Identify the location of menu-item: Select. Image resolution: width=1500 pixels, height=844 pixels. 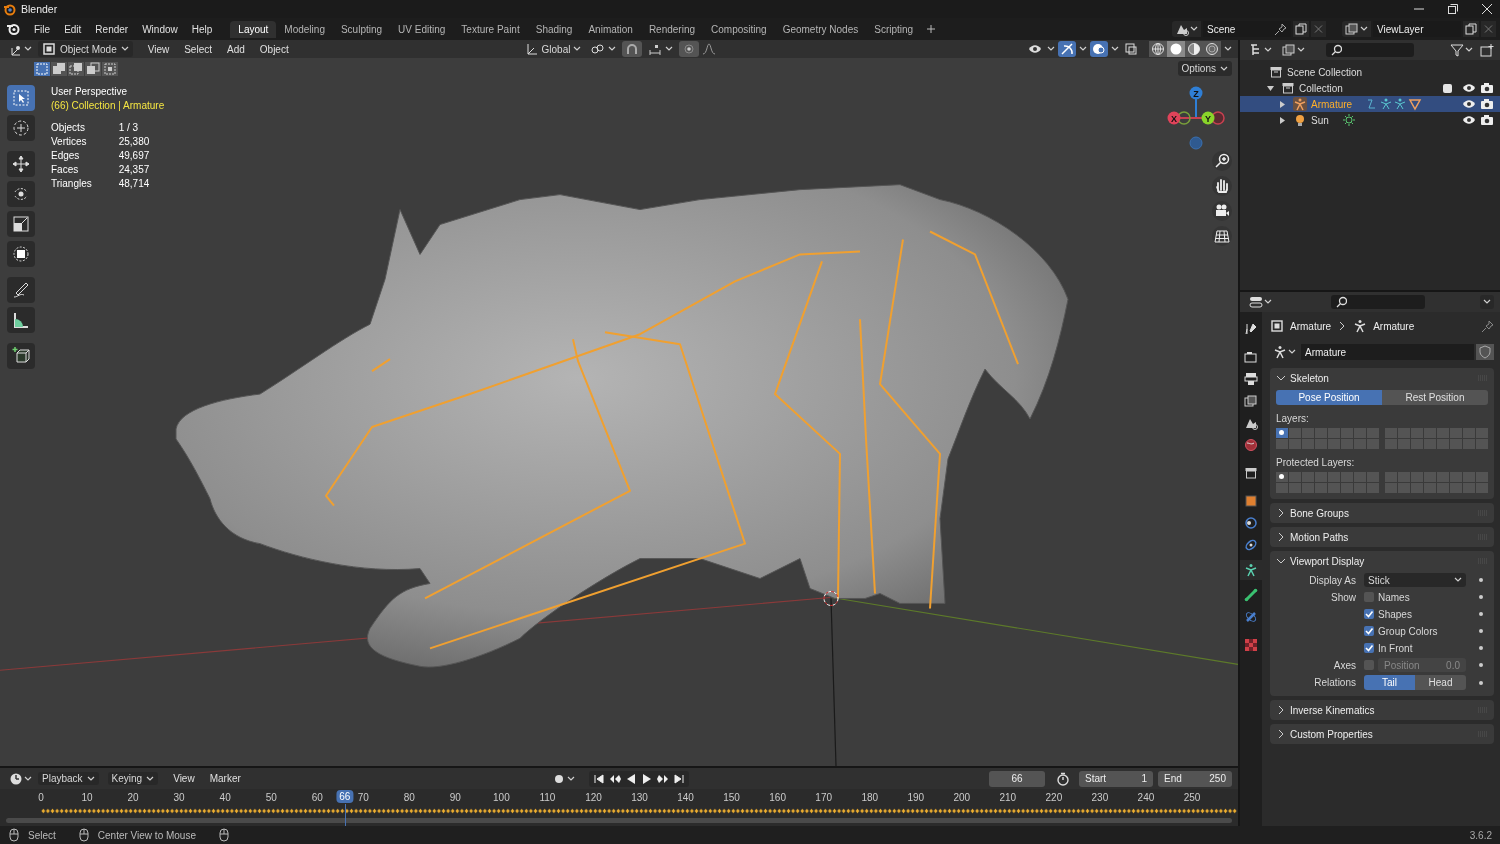
(198, 49).